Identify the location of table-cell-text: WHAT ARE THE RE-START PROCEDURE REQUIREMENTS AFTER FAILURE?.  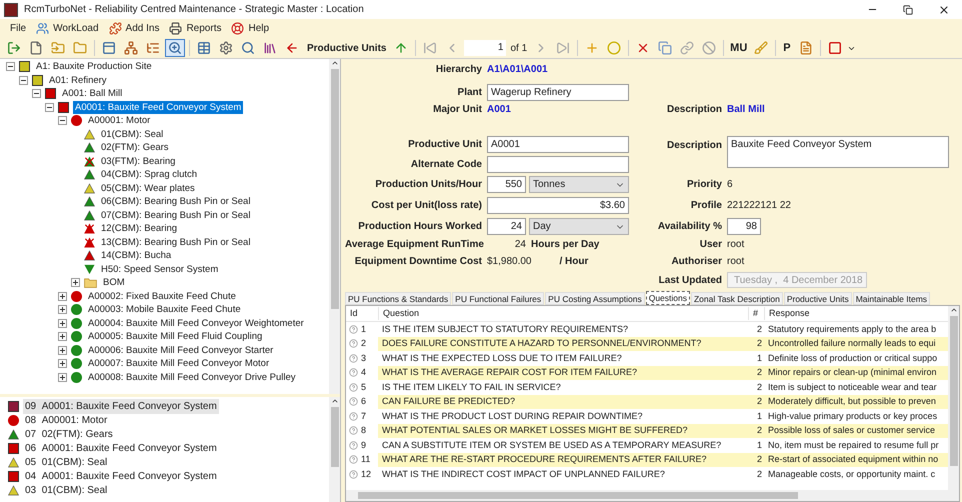
(544, 459).